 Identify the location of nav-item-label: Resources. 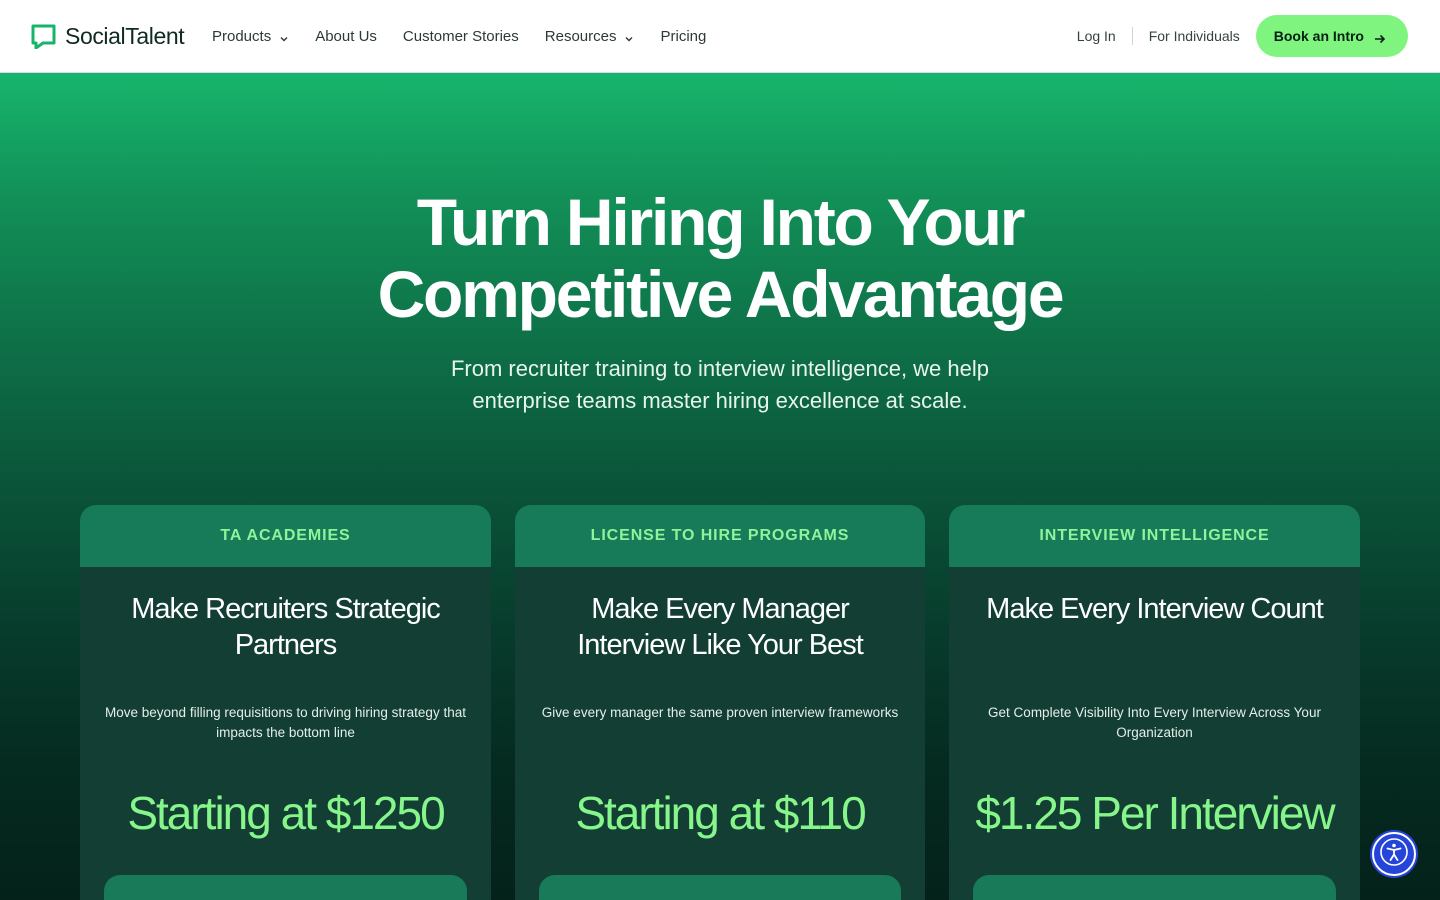
(580, 36).